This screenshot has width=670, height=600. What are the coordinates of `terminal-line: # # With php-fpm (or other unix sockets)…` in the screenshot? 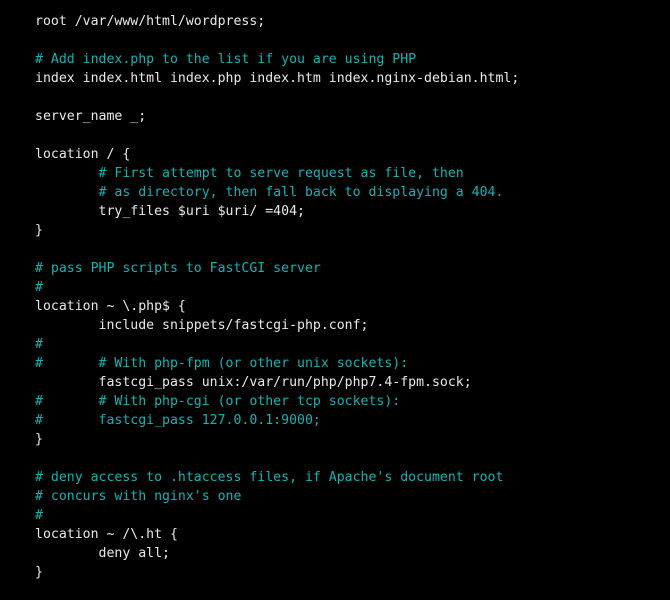 It's located at (222, 363).